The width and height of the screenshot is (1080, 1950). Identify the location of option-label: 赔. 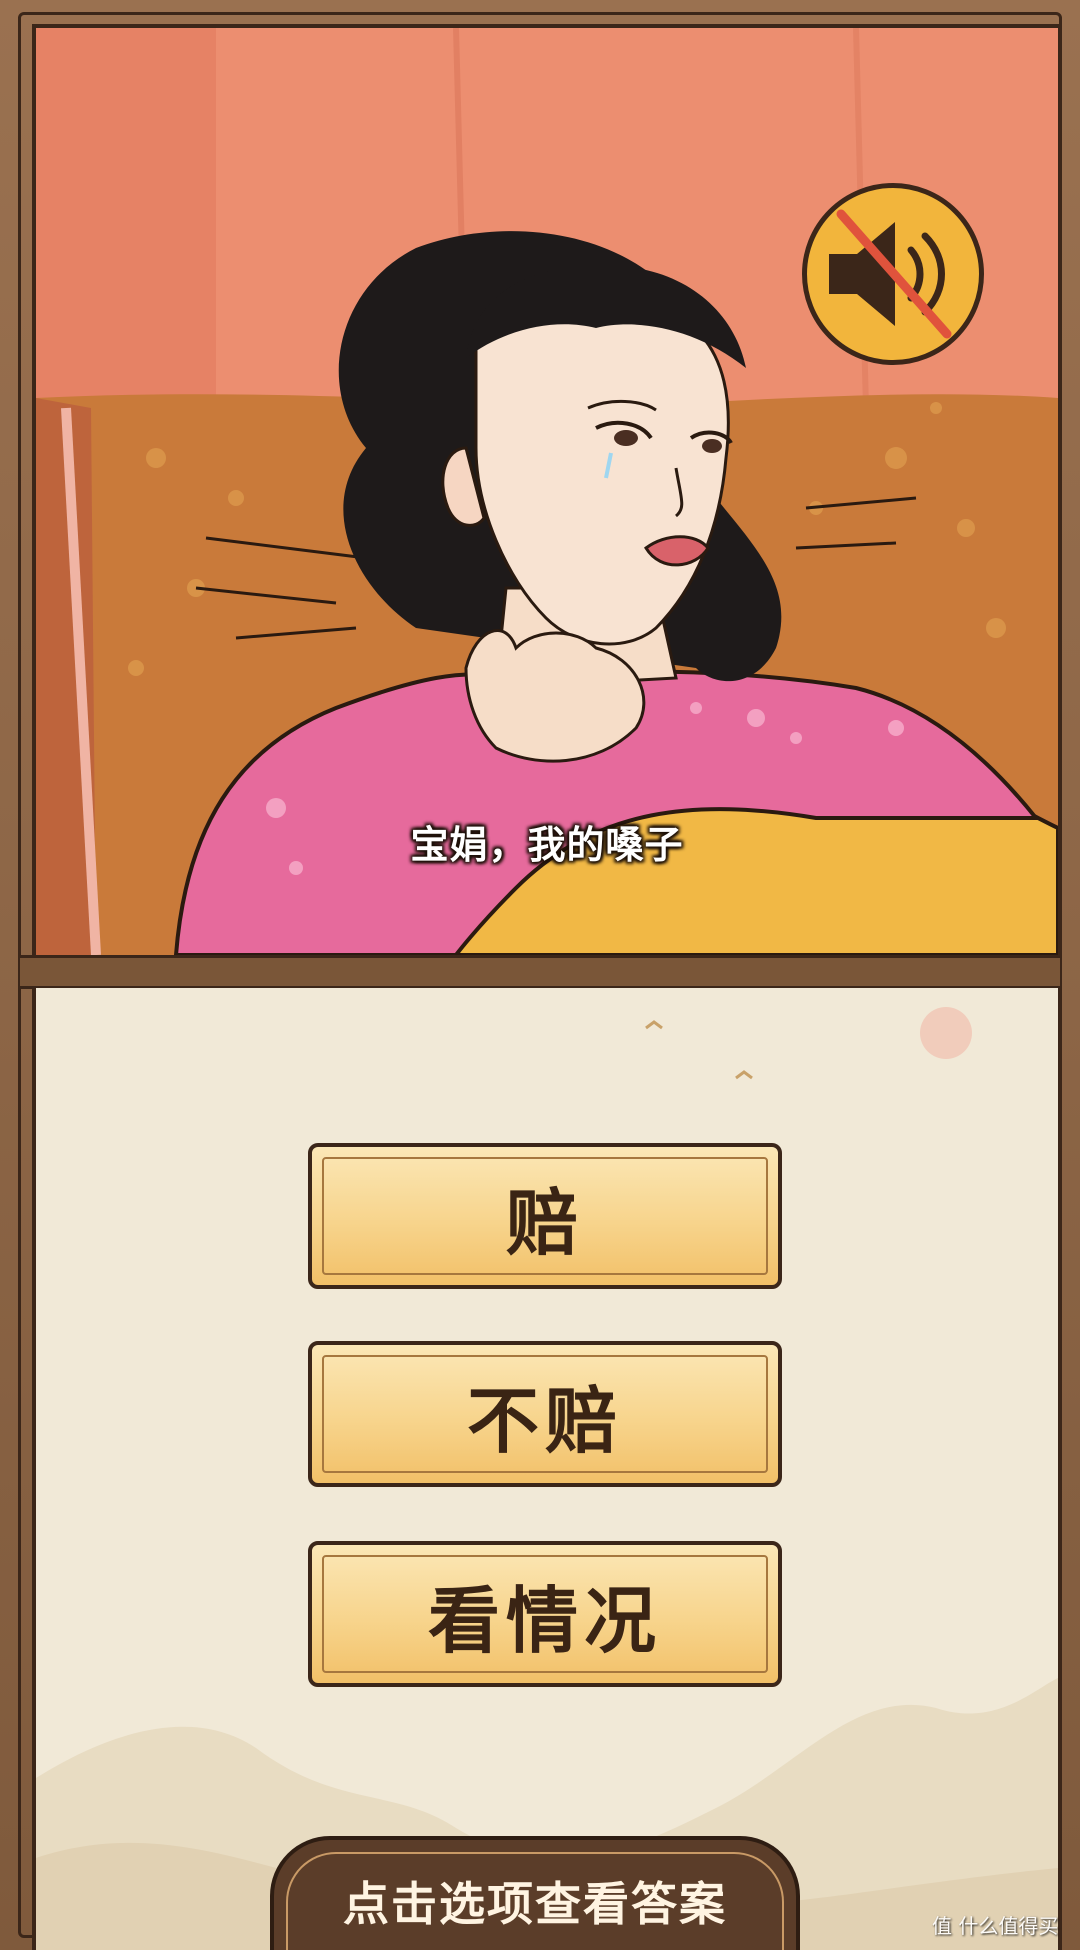
(544, 1222).